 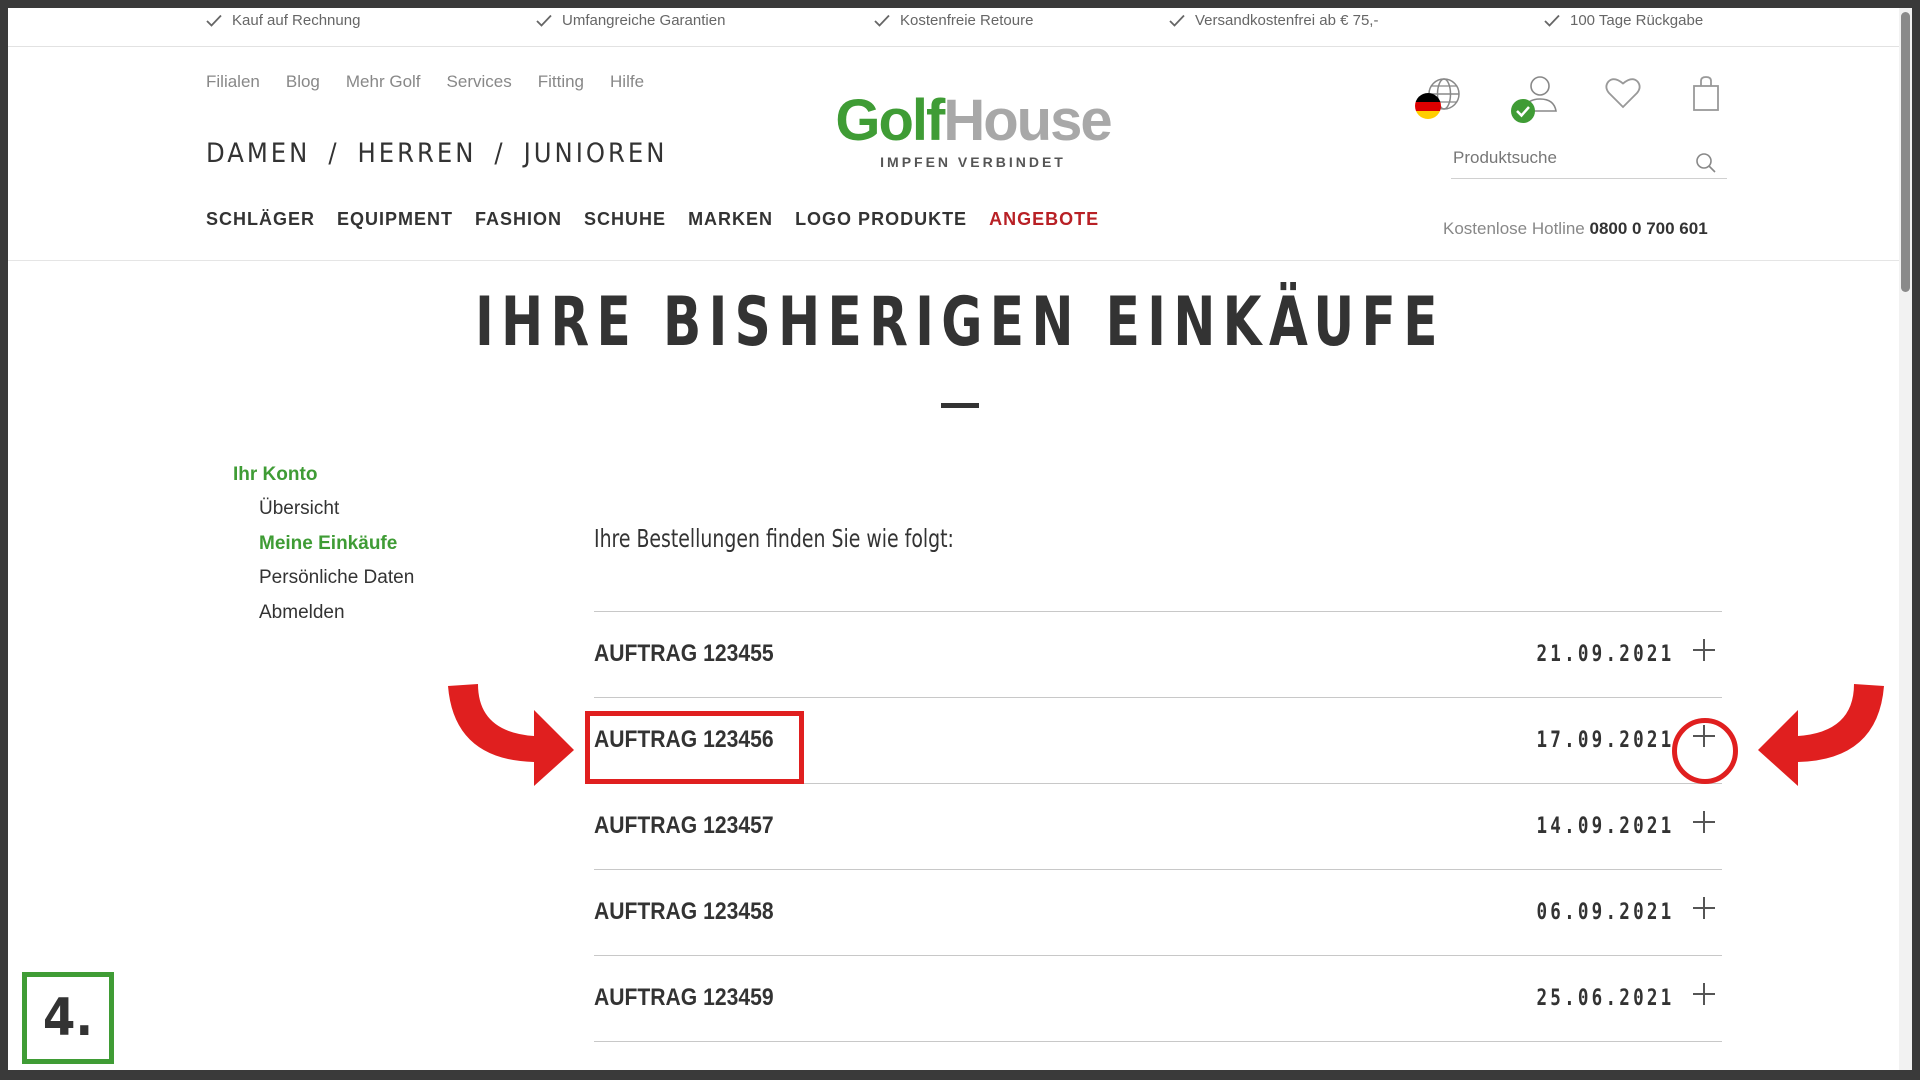 What do you see at coordinates (630, 20) in the screenshot?
I see `usp-item: Umfangreiche Garantien` at bounding box center [630, 20].